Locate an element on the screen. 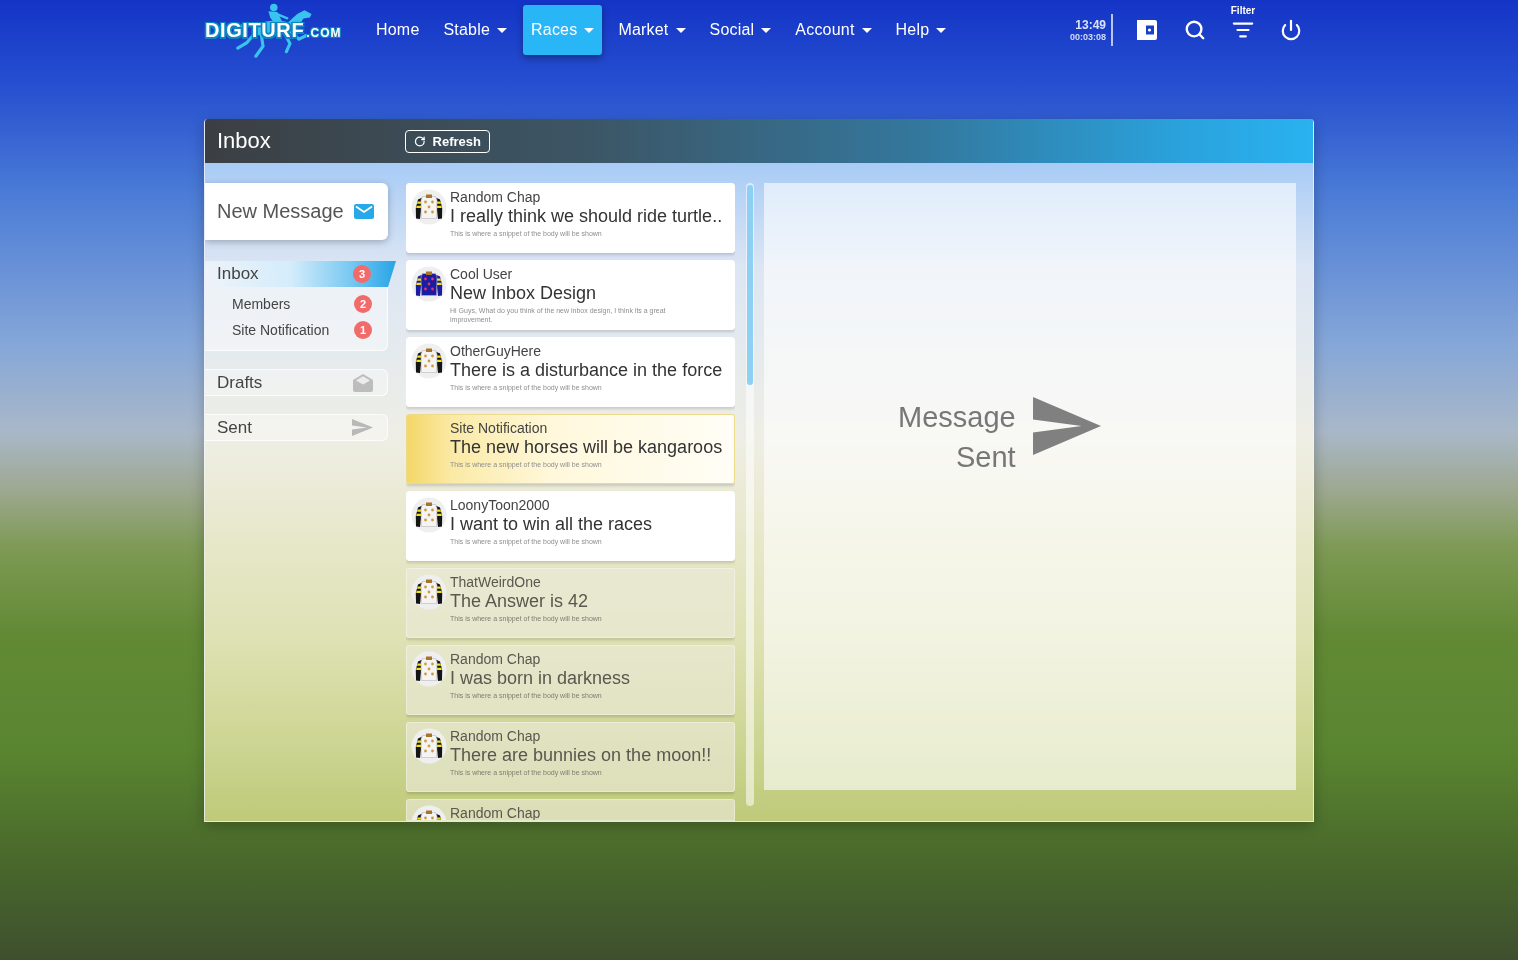  scrollbar-track is located at coordinates (750, 494).